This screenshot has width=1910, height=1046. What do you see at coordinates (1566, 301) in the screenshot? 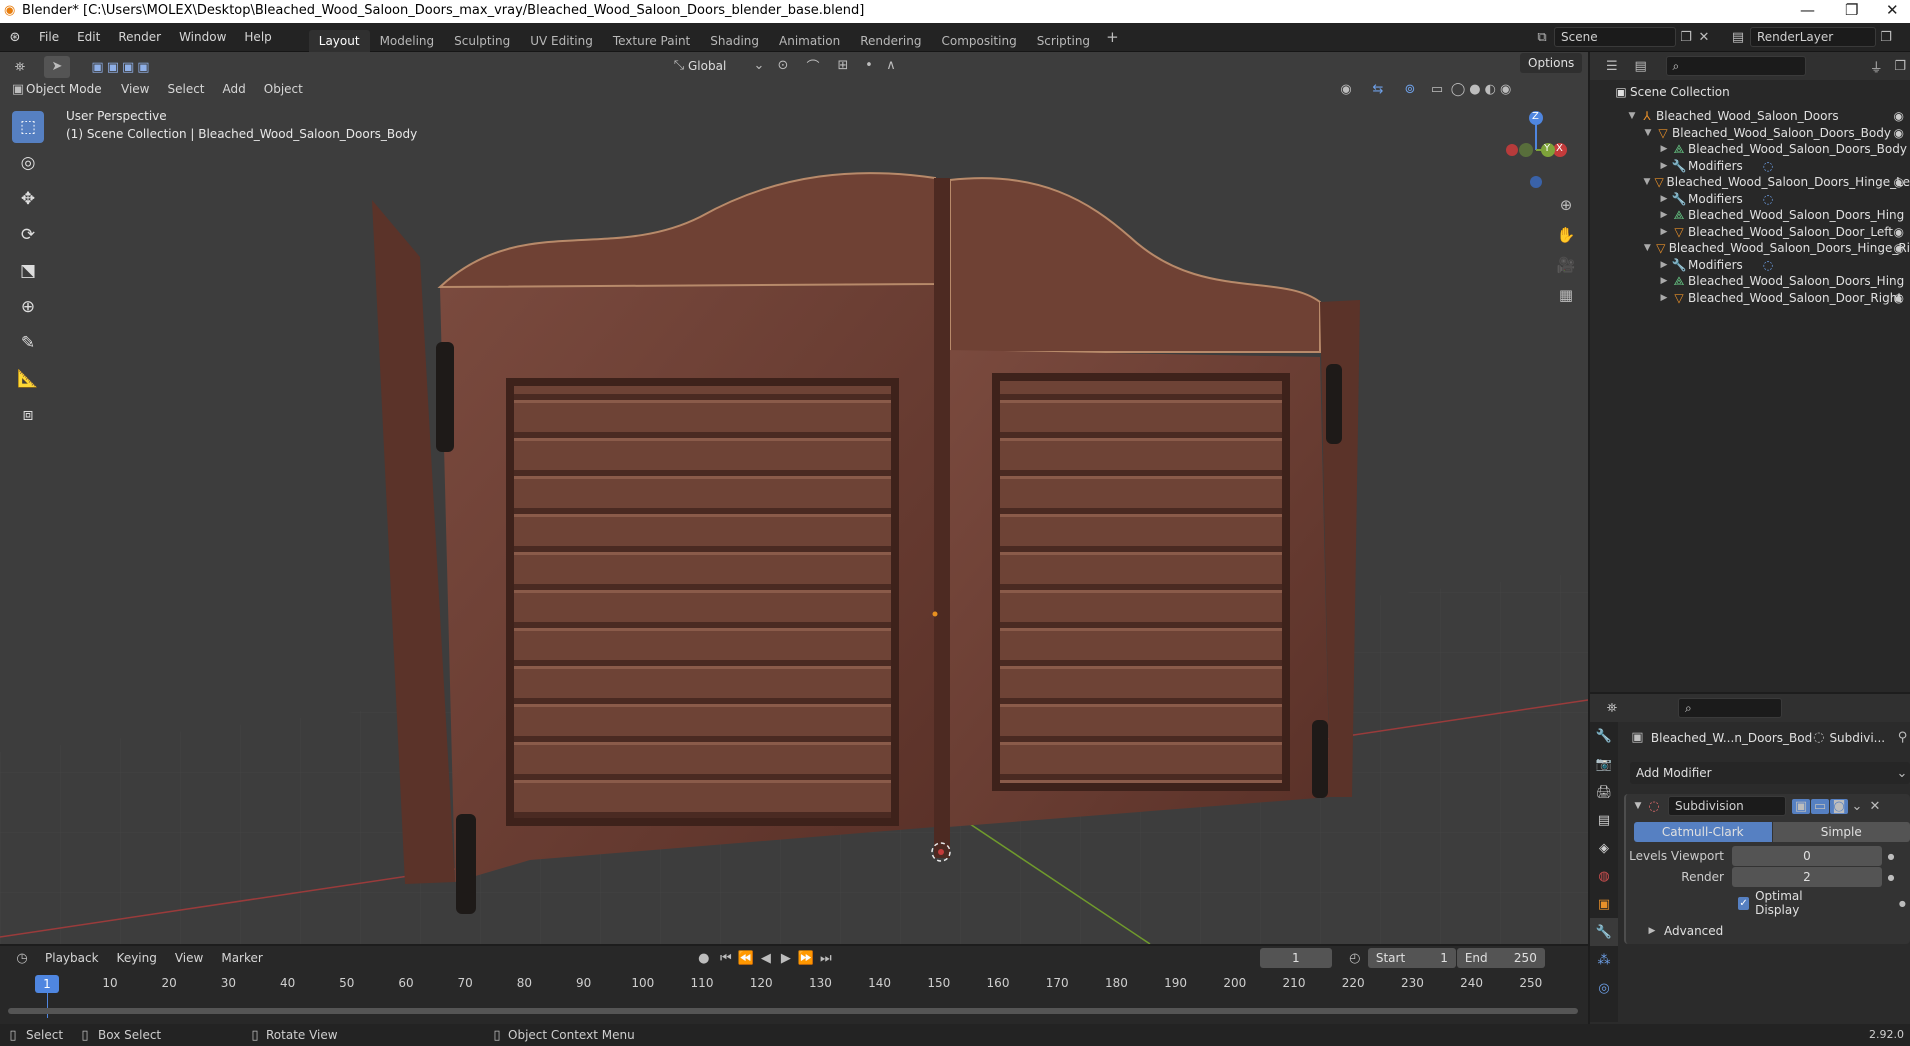
I see `ortho-grid-icon: ▦` at bounding box center [1566, 301].